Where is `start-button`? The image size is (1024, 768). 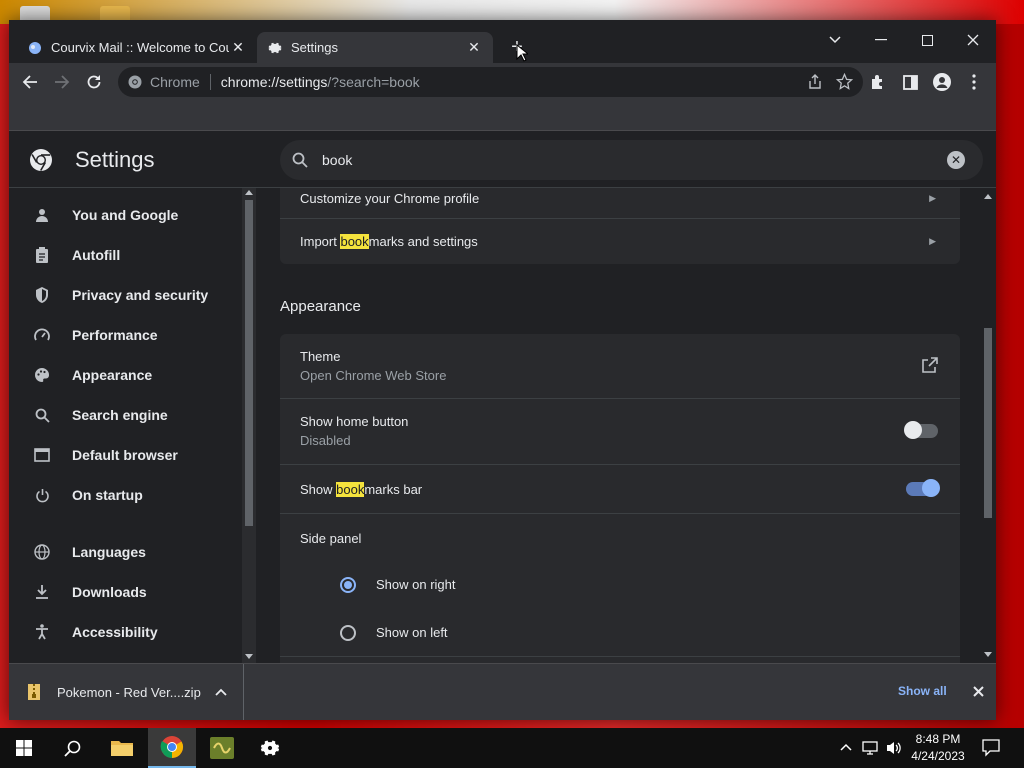
start-button is located at coordinates (24, 748).